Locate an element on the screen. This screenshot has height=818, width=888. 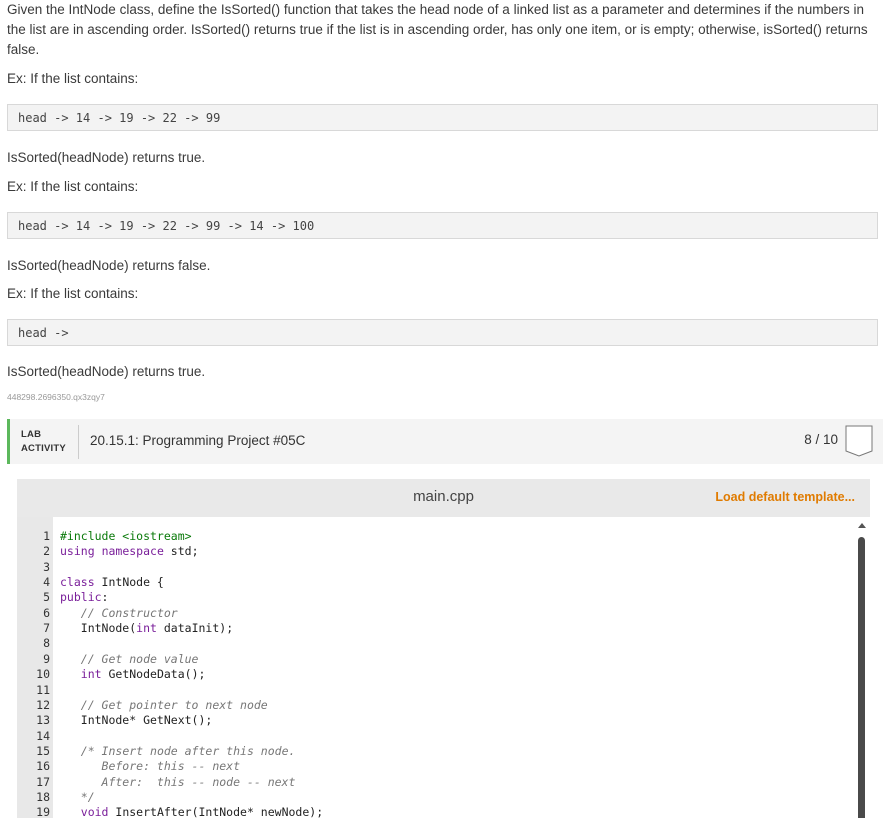
code-line: 10 int GetNodeData(); is located at coordinates (432, 674).